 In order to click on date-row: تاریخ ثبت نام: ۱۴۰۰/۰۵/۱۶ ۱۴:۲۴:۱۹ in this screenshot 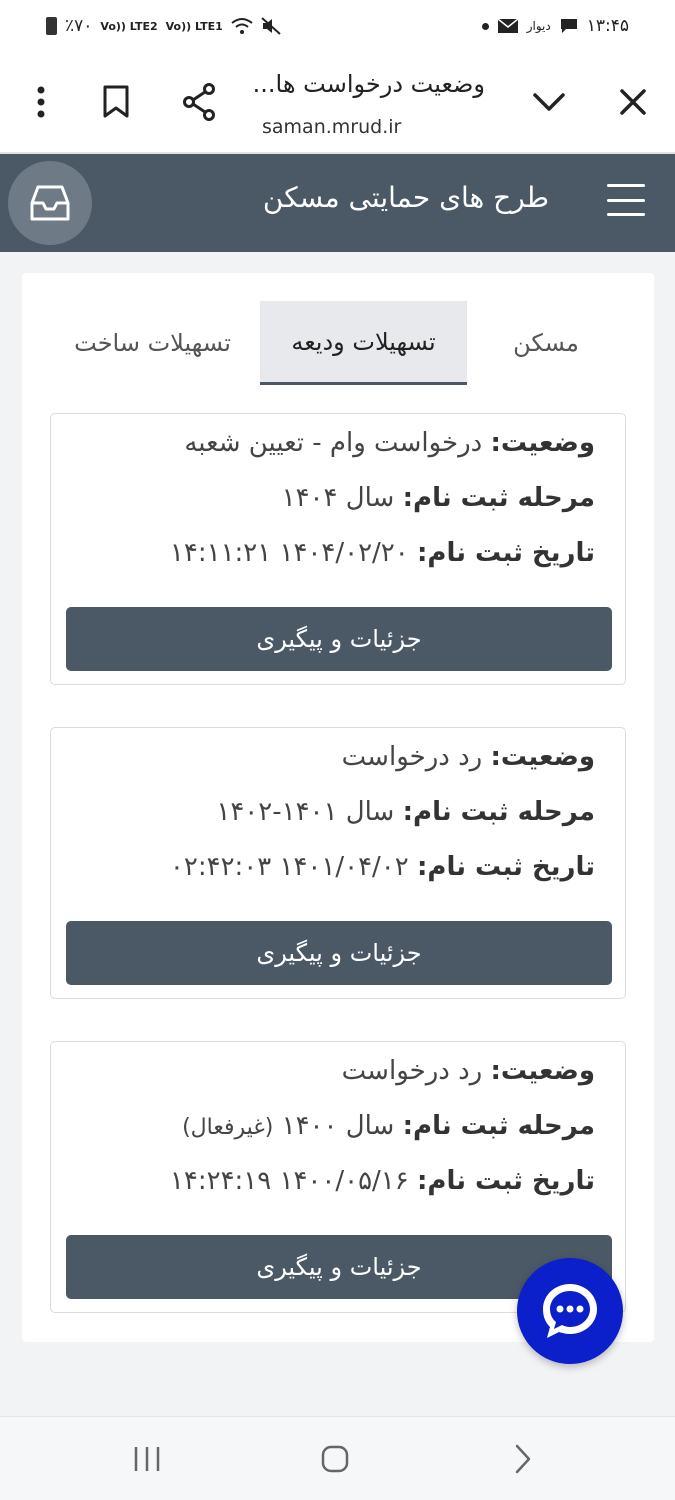, I will do `click(382, 1181)`.